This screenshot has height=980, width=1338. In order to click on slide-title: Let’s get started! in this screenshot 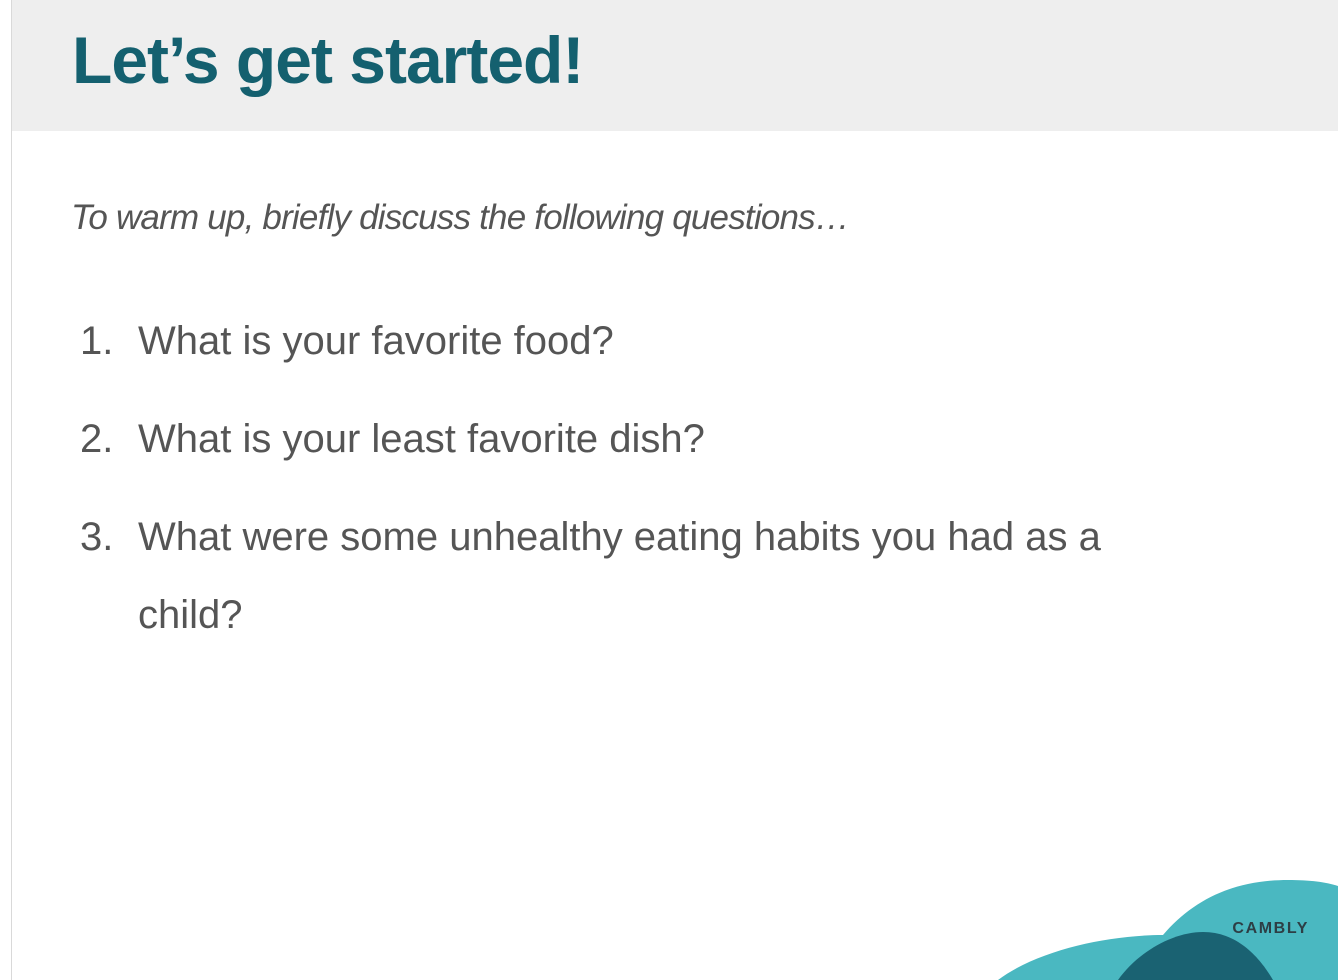, I will do `click(328, 60)`.